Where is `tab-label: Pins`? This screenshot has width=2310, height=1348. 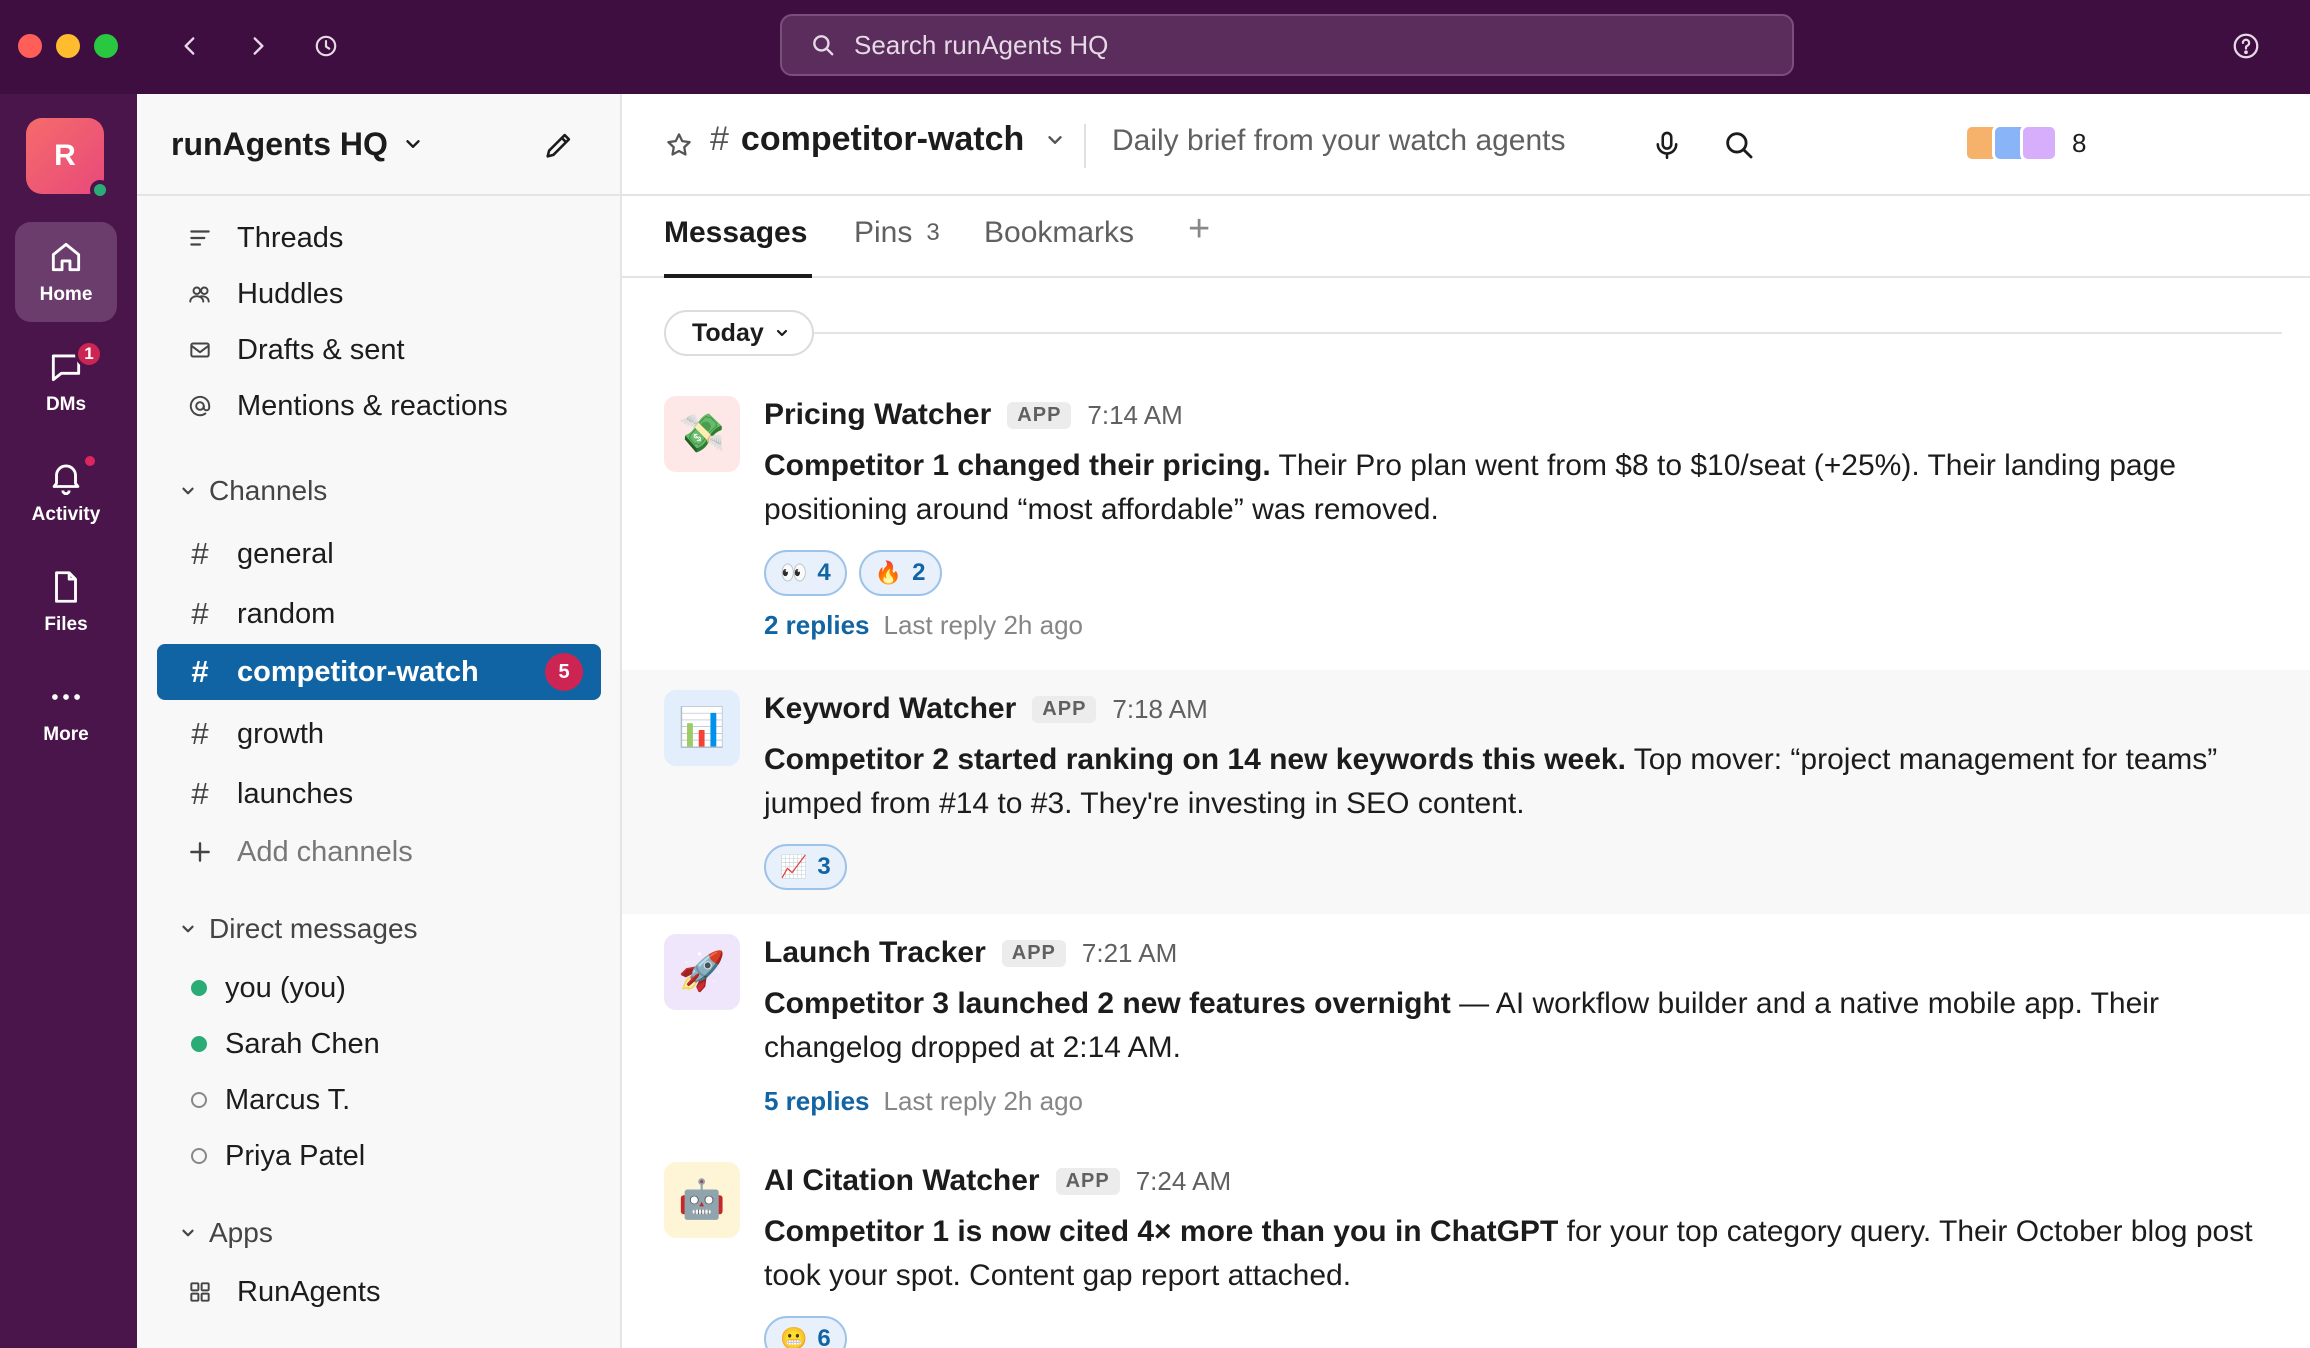 tab-label: Pins is located at coordinates (883, 232).